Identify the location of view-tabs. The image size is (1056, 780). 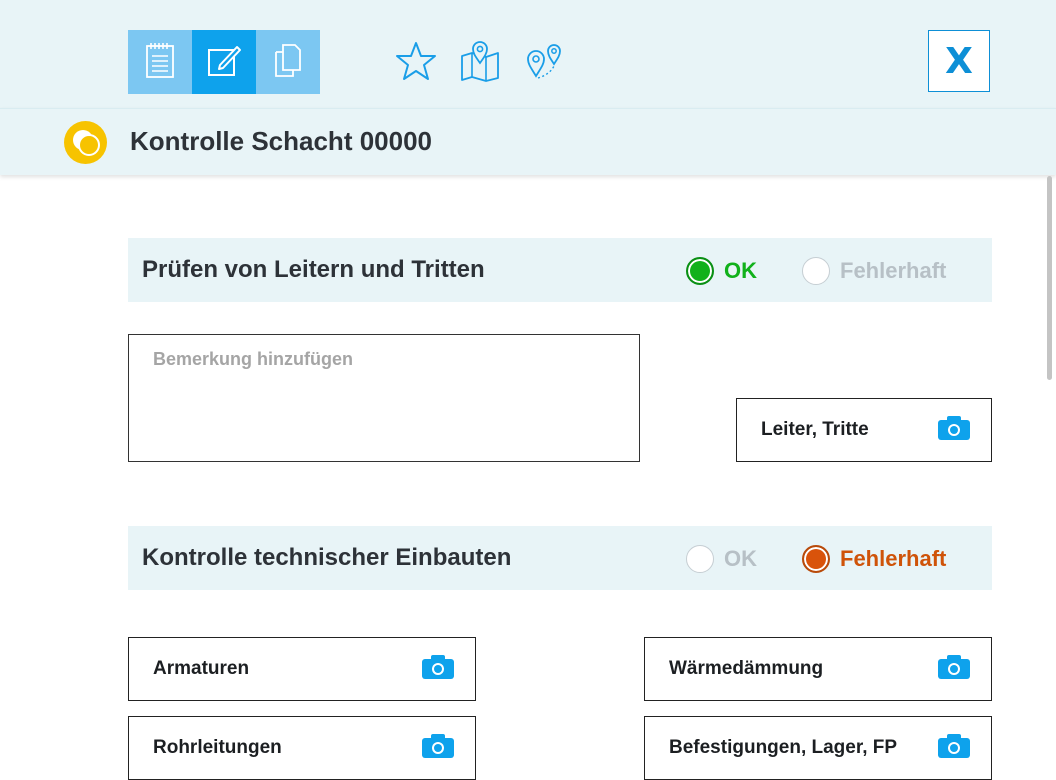
(224, 62).